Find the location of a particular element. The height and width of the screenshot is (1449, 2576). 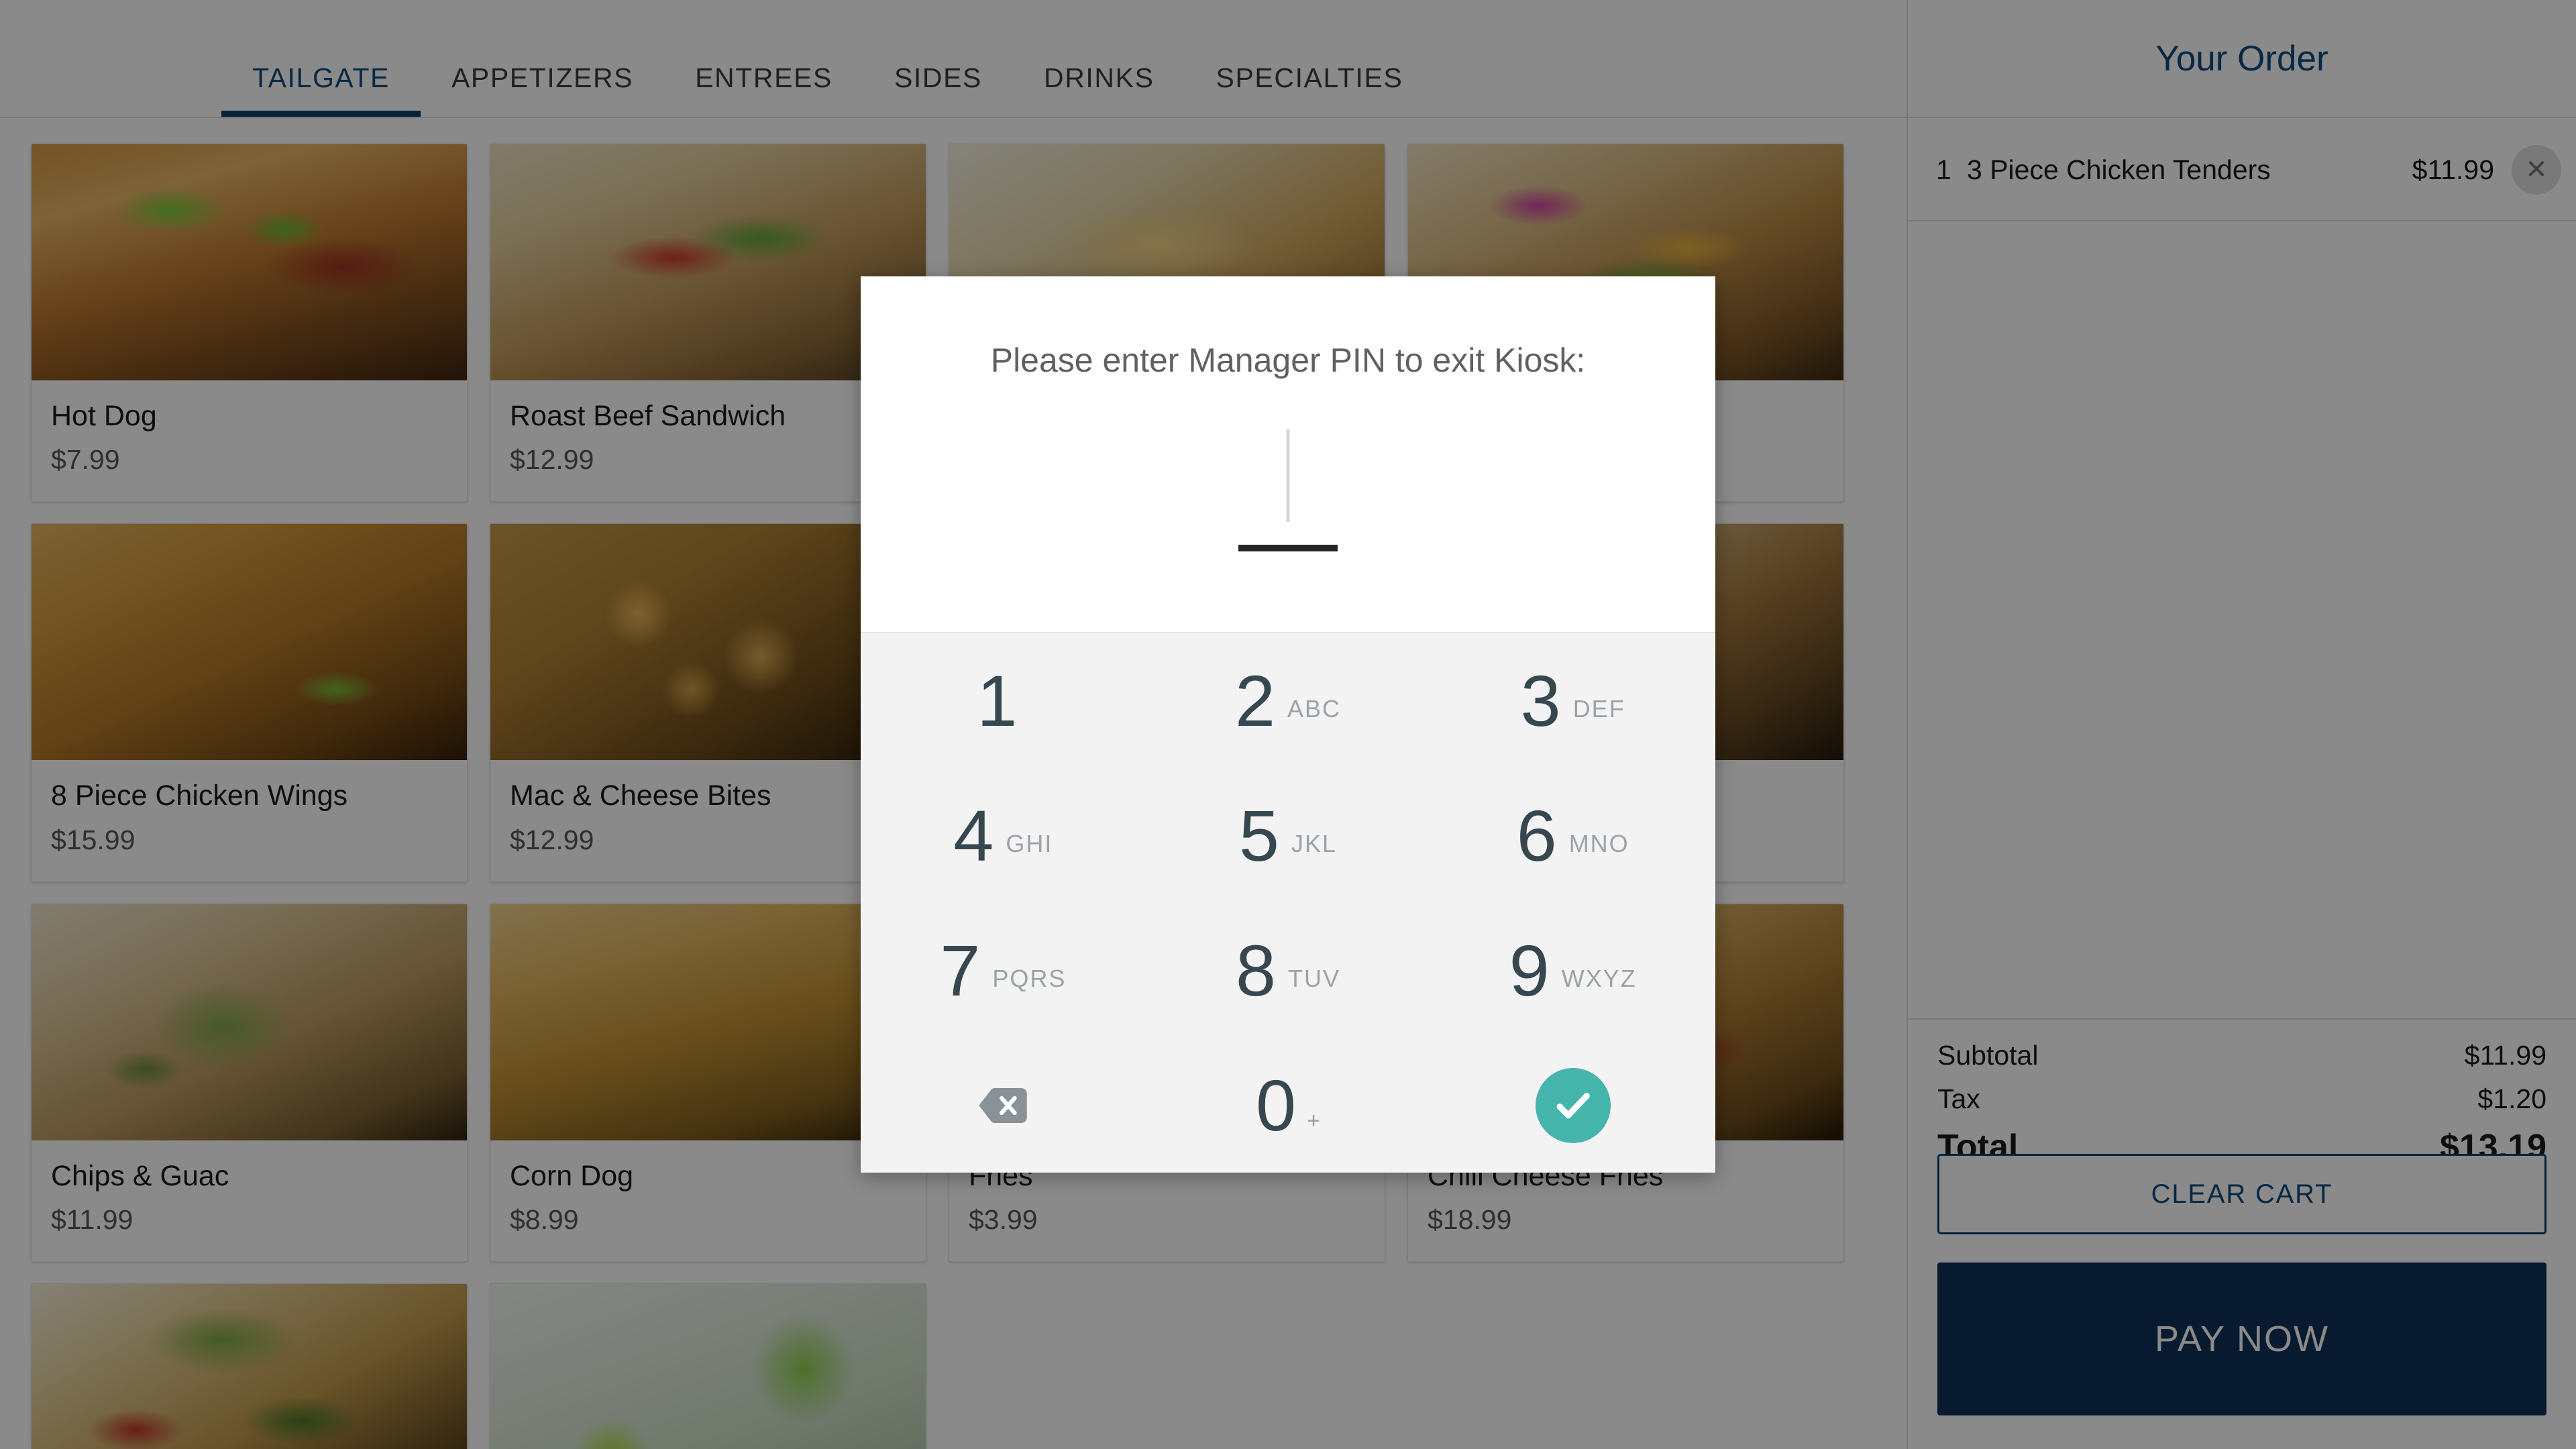

keypad-key-8: 8 TUV is located at coordinates (1288, 970).